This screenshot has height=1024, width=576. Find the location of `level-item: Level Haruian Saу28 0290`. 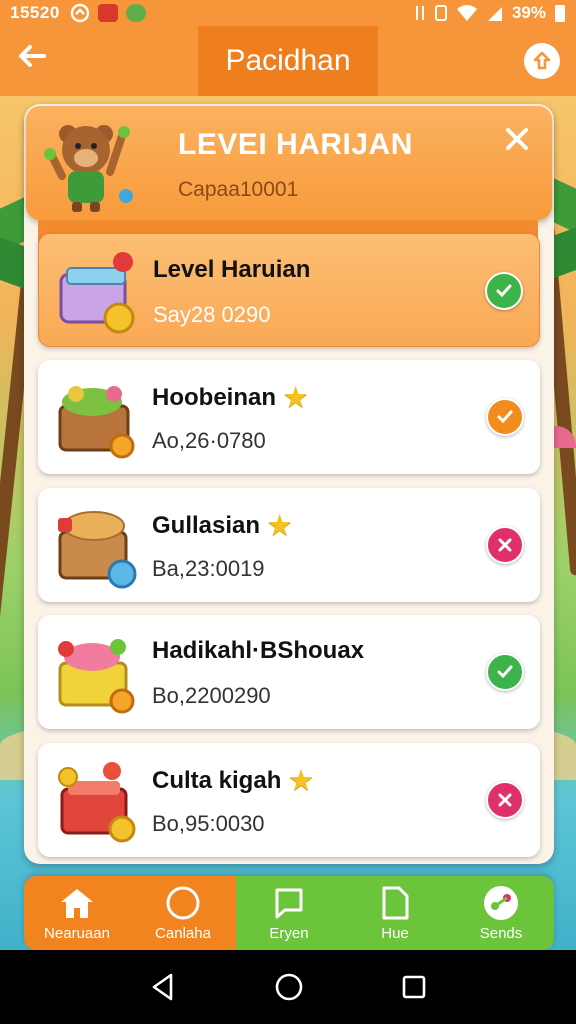

level-item: Level Haruian Saу28 0290 is located at coordinates (289, 290).